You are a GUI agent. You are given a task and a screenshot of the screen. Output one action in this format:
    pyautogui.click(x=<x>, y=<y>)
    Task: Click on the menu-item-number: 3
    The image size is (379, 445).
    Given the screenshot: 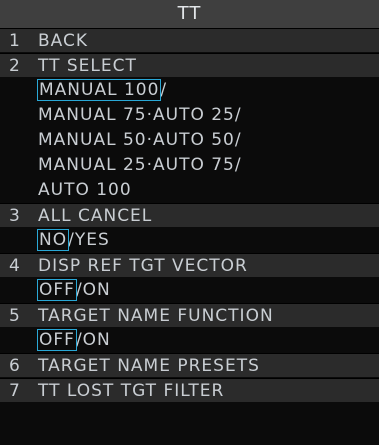 What is the action you would take?
    pyautogui.click(x=15, y=216)
    